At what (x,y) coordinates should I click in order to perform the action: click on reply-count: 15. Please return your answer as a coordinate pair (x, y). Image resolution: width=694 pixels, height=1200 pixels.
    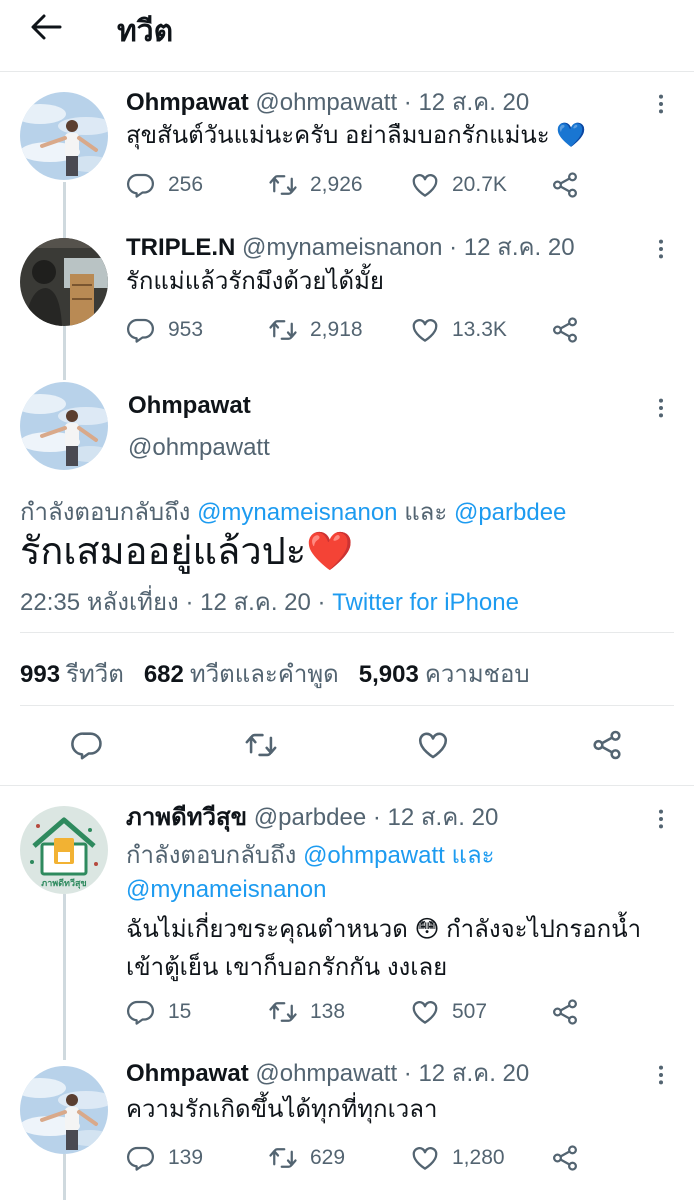
    Looking at the image, I should click on (180, 1011).